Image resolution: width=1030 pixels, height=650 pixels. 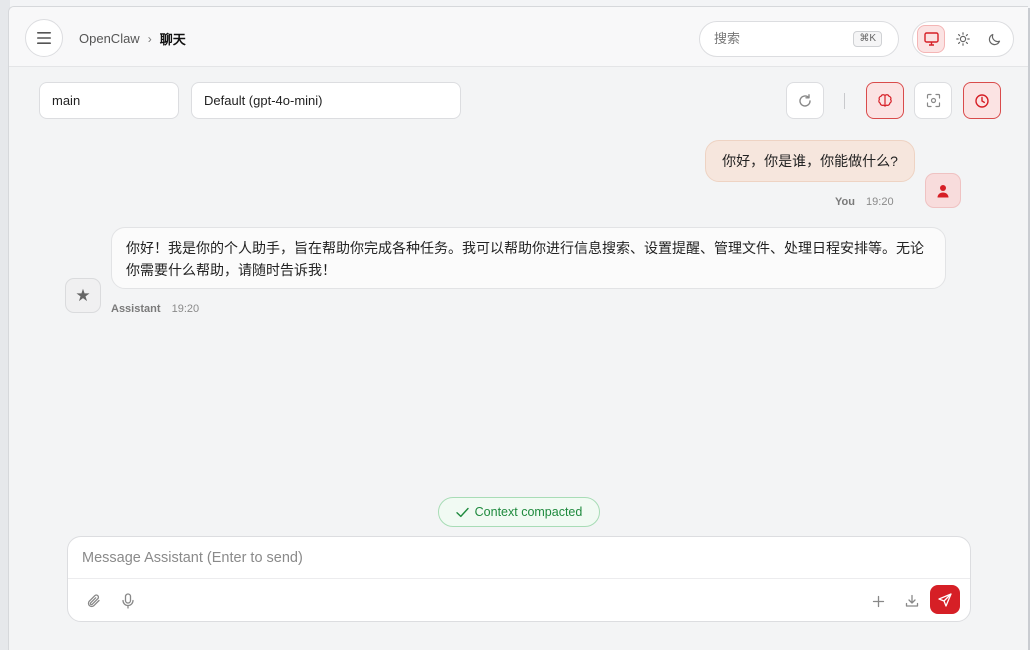 I want to click on focus-button, so click(x=933, y=100).